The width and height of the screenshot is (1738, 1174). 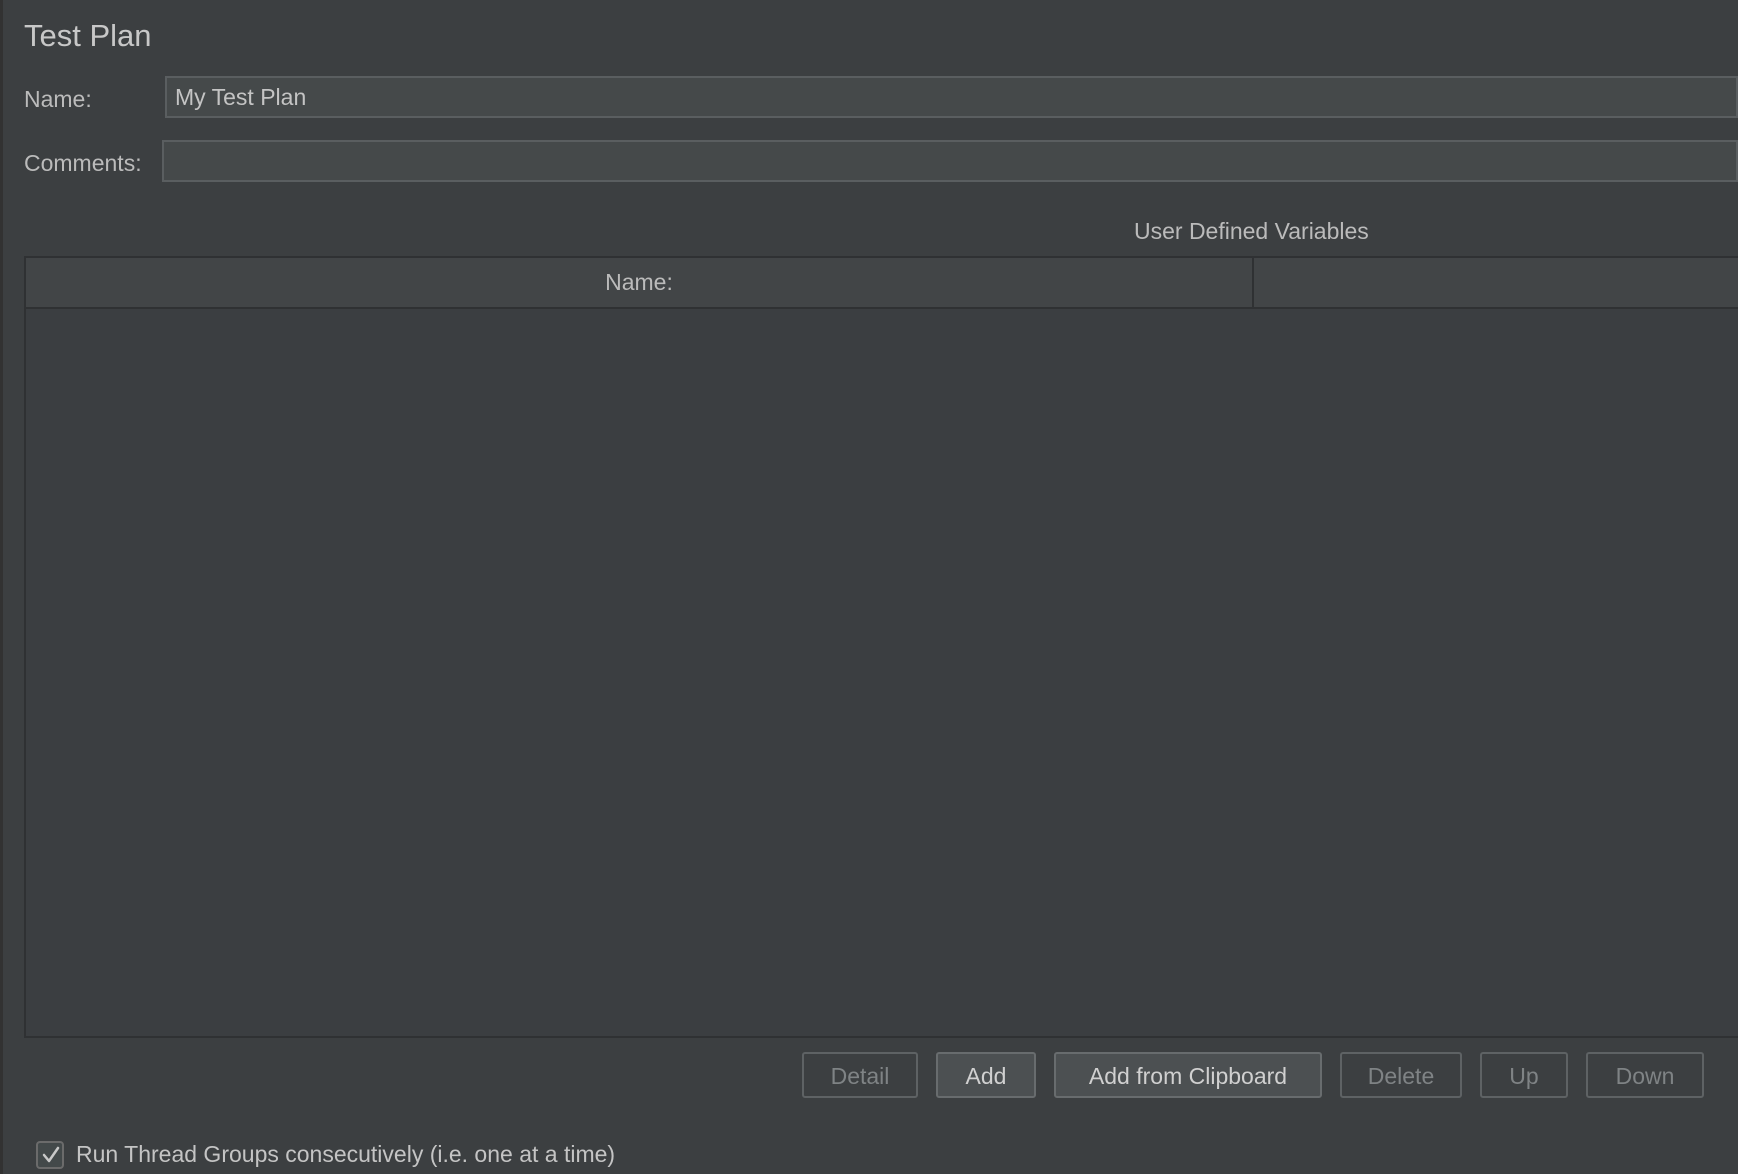 I want to click on name-input, so click(x=951, y=97).